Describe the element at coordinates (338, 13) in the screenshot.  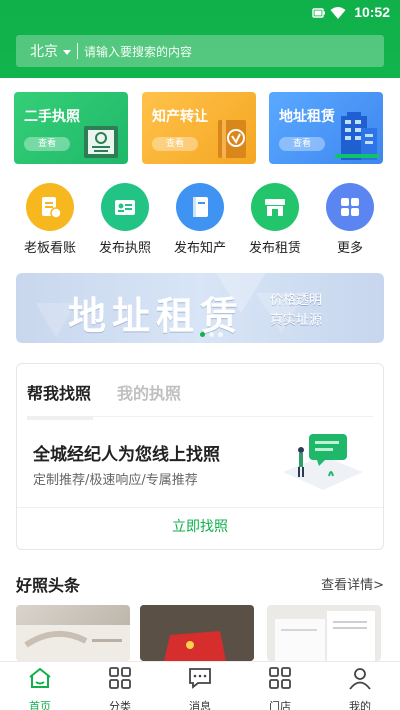
I see `wifi-icon` at that location.